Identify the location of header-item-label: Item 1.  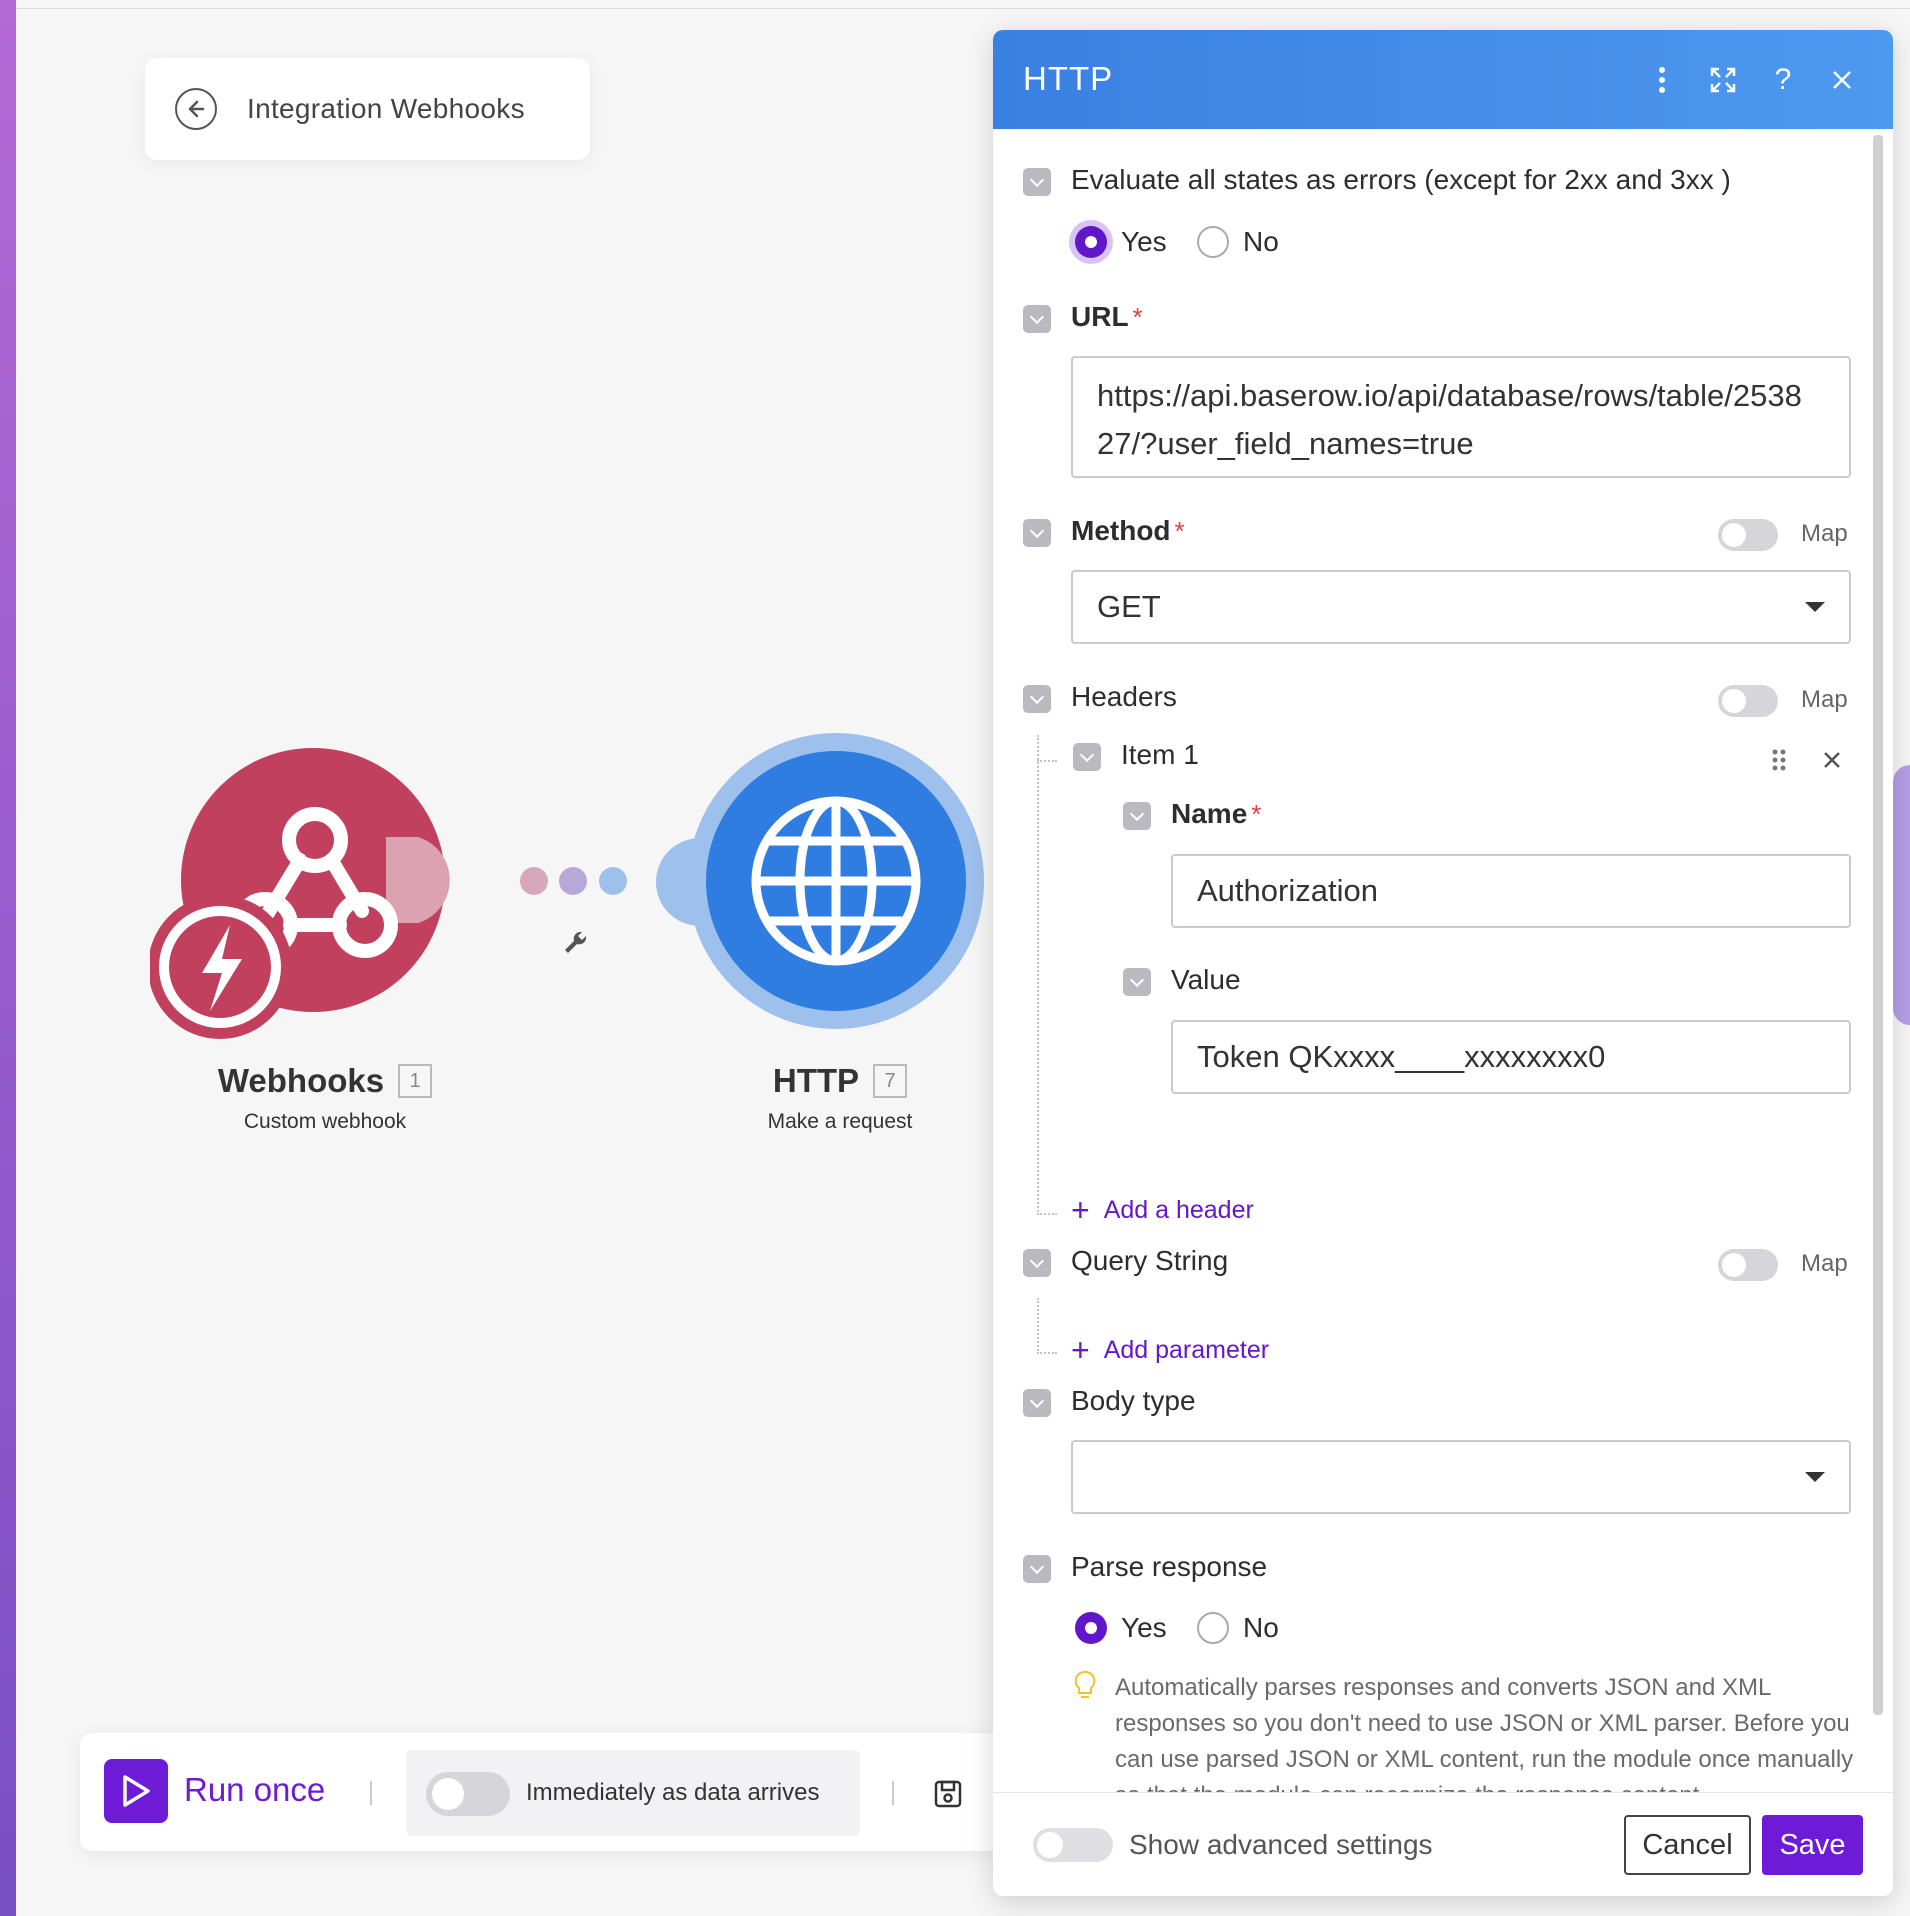
(1160, 754).